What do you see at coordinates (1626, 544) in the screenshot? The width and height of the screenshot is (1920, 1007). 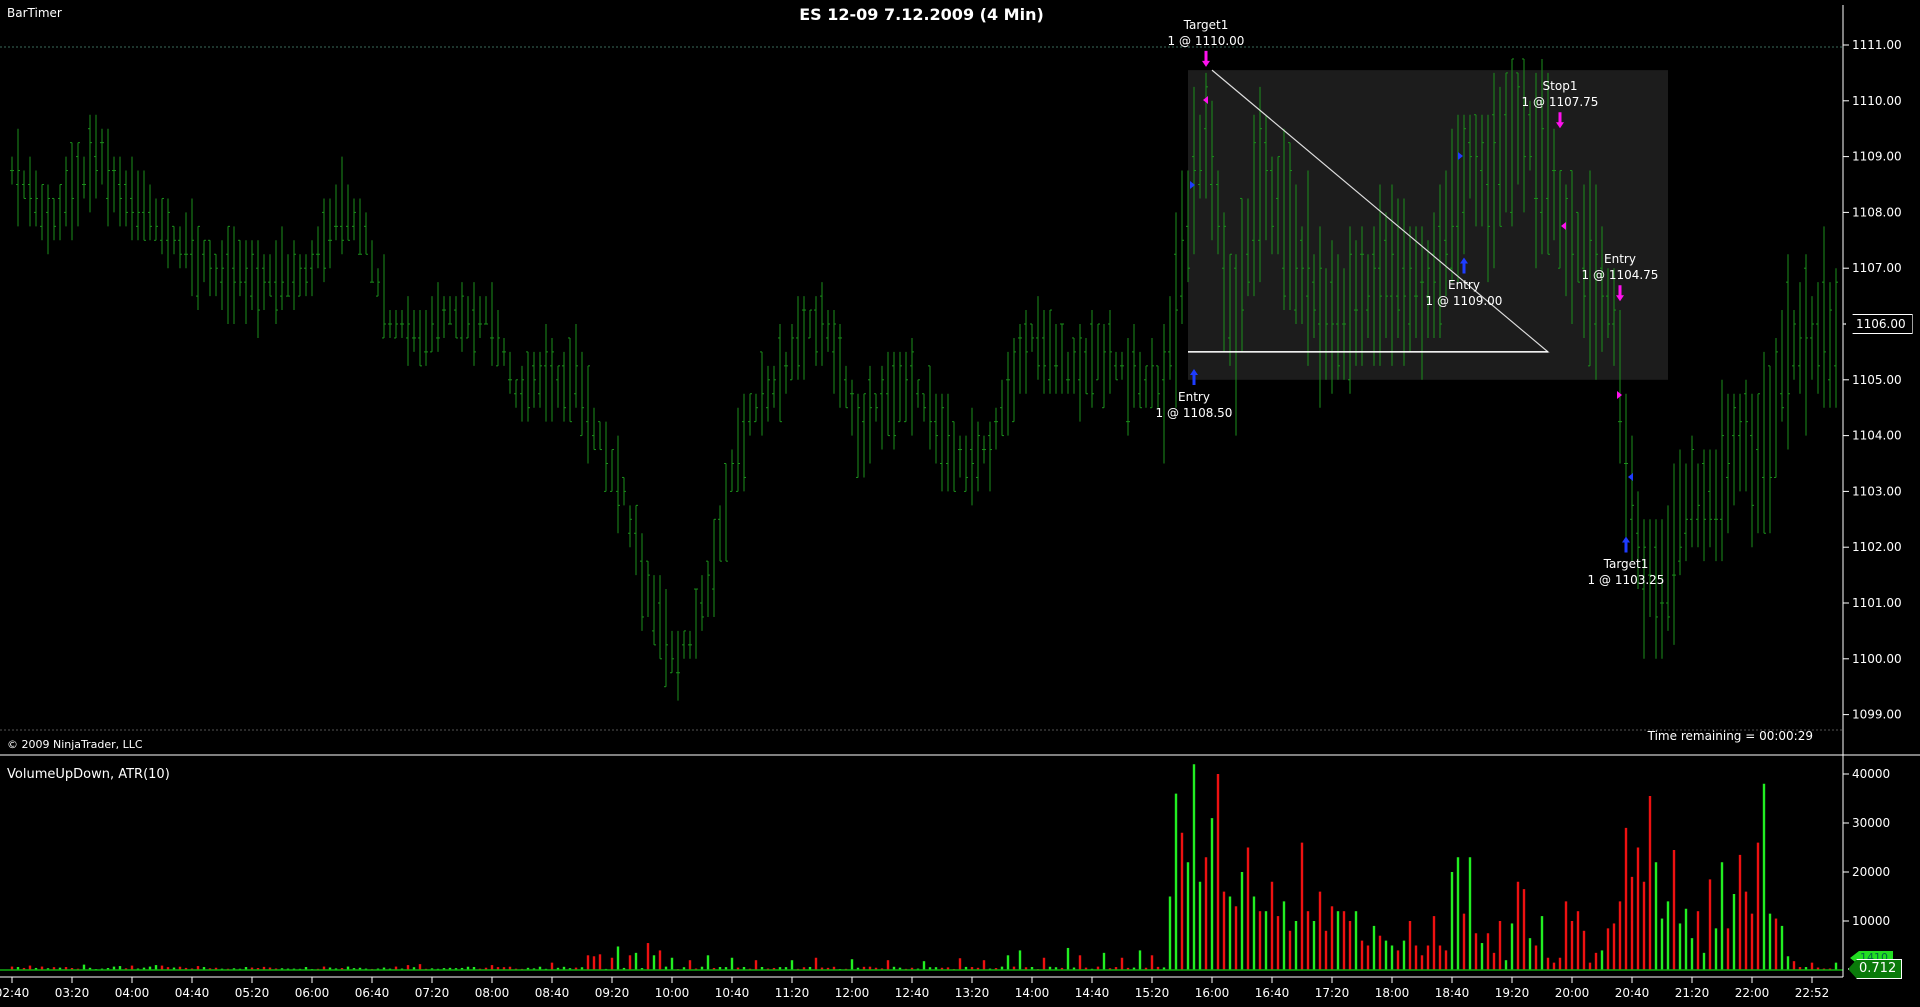 I see `buy-arrow-icon` at bounding box center [1626, 544].